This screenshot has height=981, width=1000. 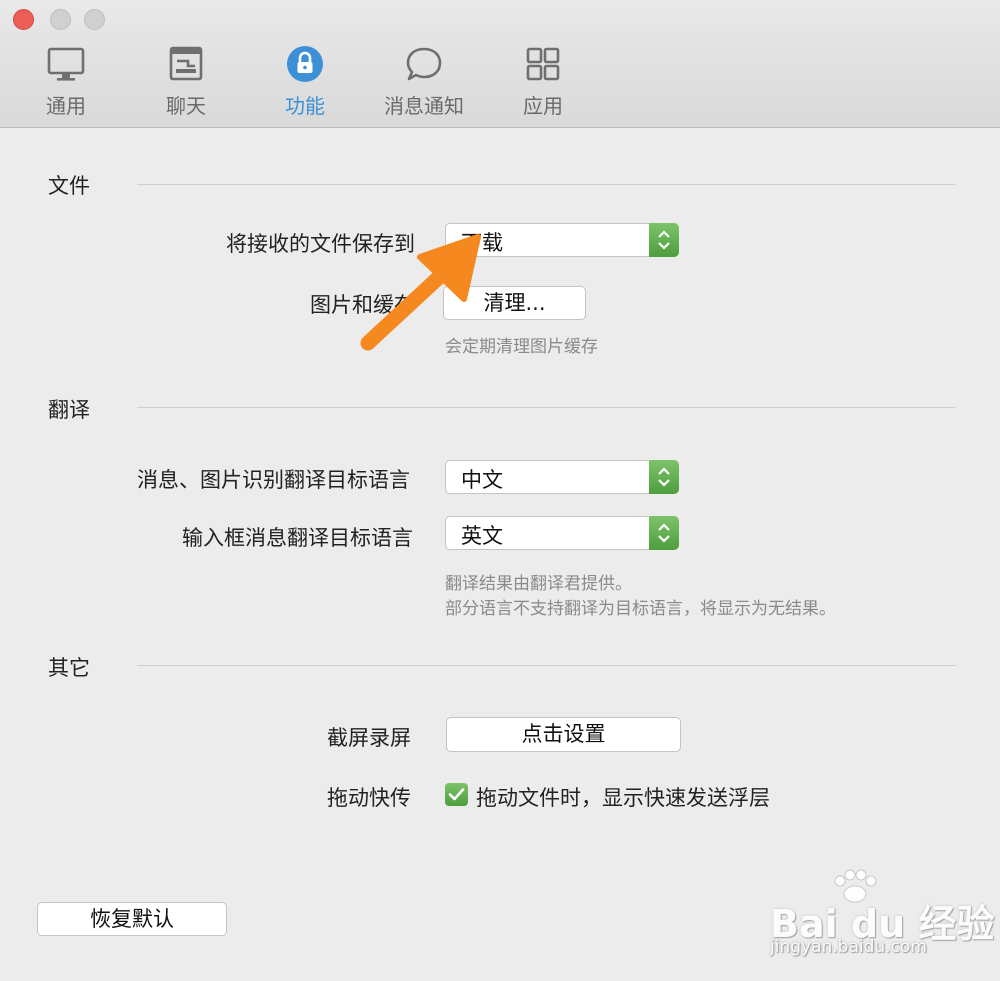 What do you see at coordinates (362, 305) in the screenshot?
I see `image-cache-label: 图片和缓存` at bounding box center [362, 305].